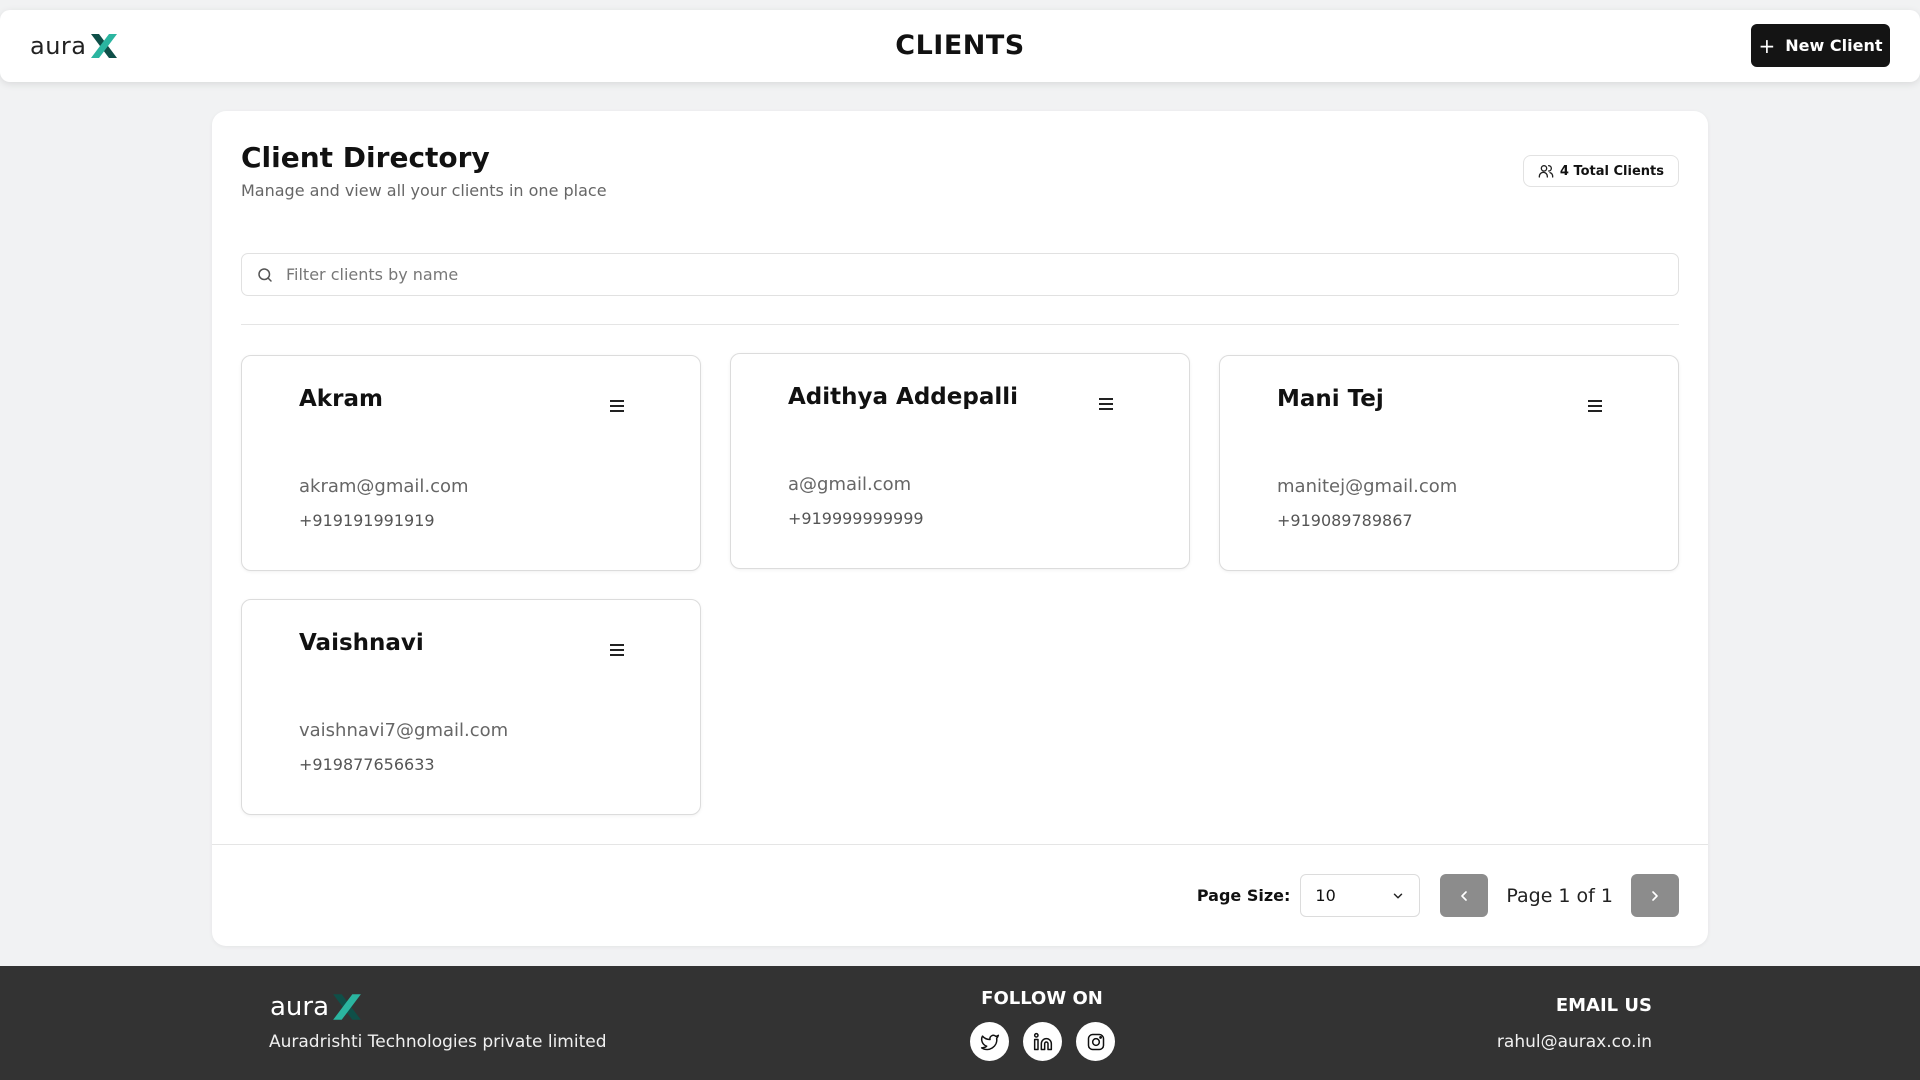 Image resolution: width=1920 pixels, height=1080 pixels. What do you see at coordinates (367, 520) in the screenshot?
I see `client-phone: +919191991919` at bounding box center [367, 520].